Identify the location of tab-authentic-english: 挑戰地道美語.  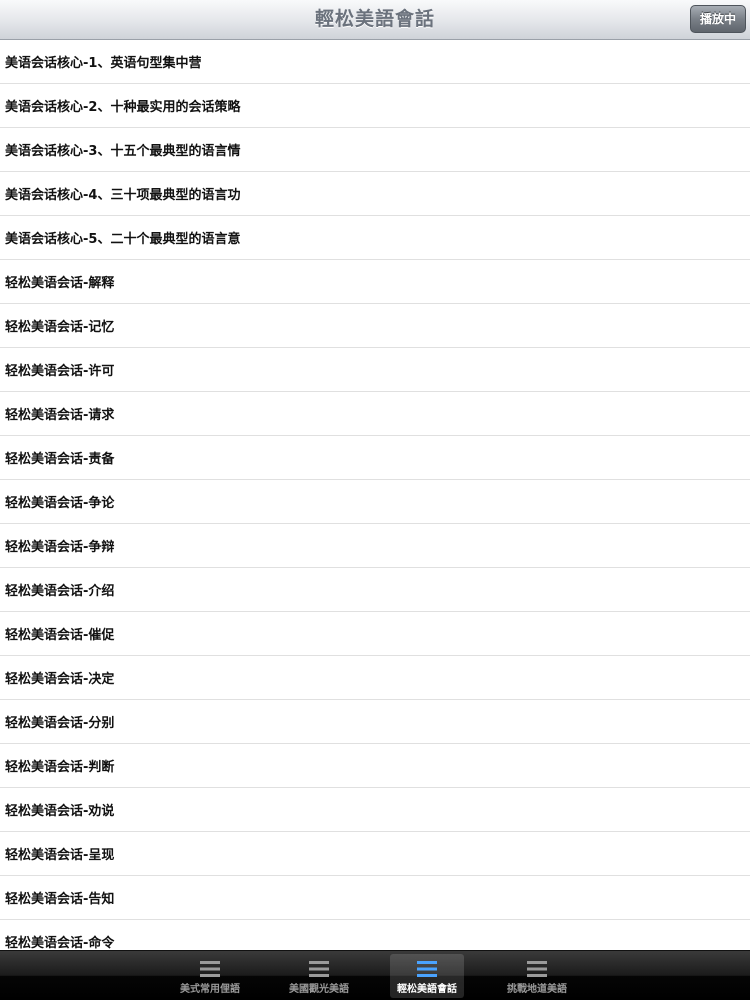
(537, 976).